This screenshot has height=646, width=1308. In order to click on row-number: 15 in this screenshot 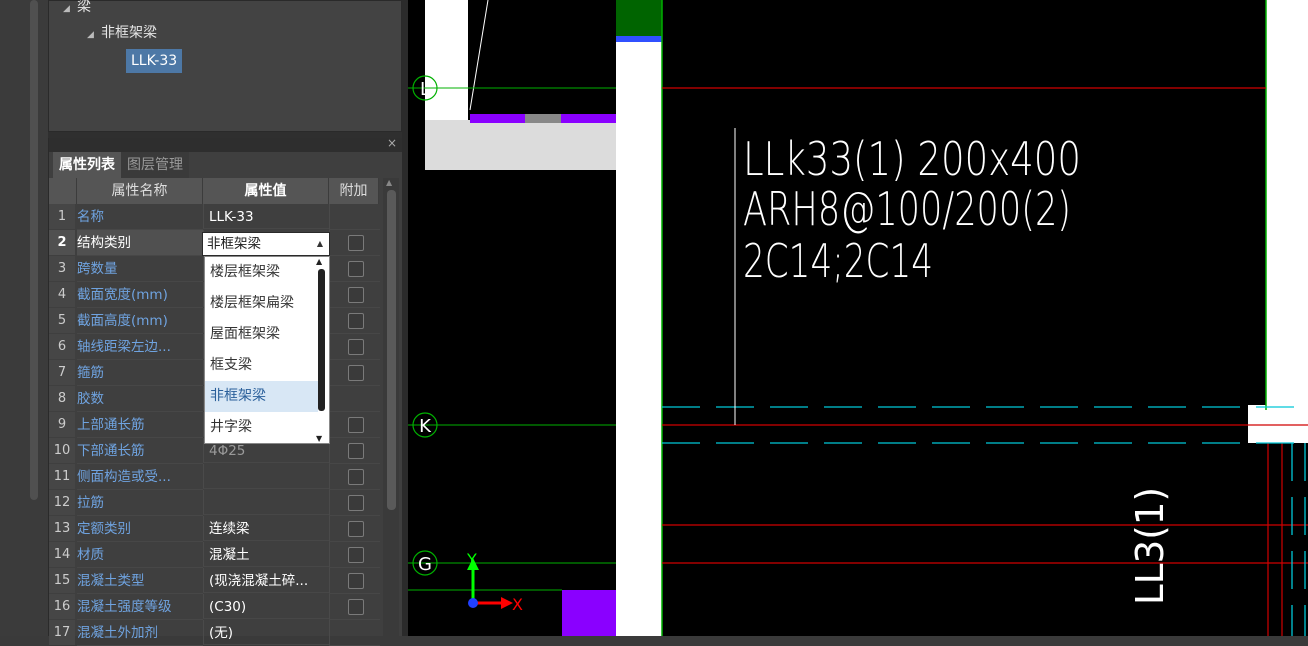, I will do `click(62, 580)`.